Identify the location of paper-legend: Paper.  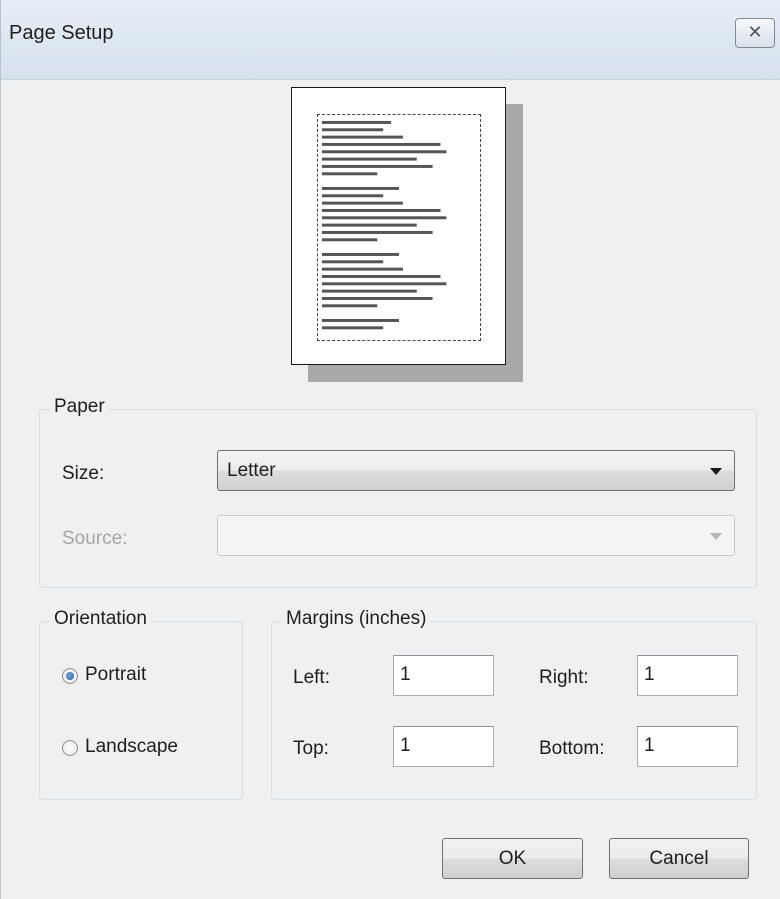
(79, 407).